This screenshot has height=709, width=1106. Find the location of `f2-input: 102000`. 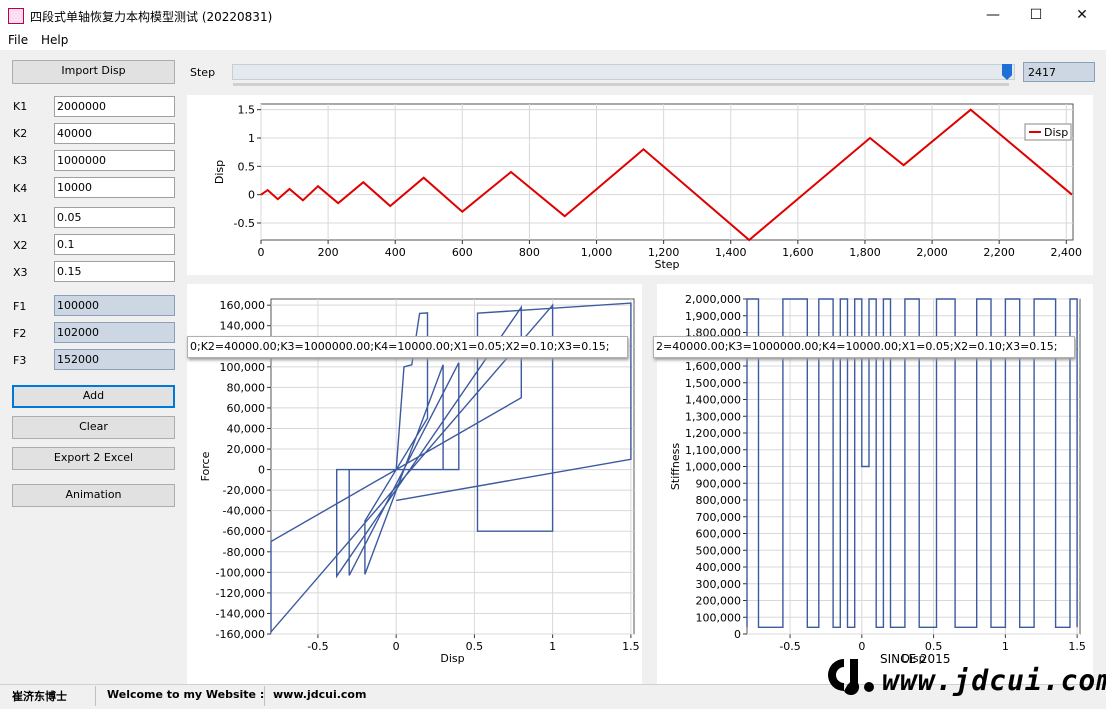

f2-input: 102000 is located at coordinates (114, 332).